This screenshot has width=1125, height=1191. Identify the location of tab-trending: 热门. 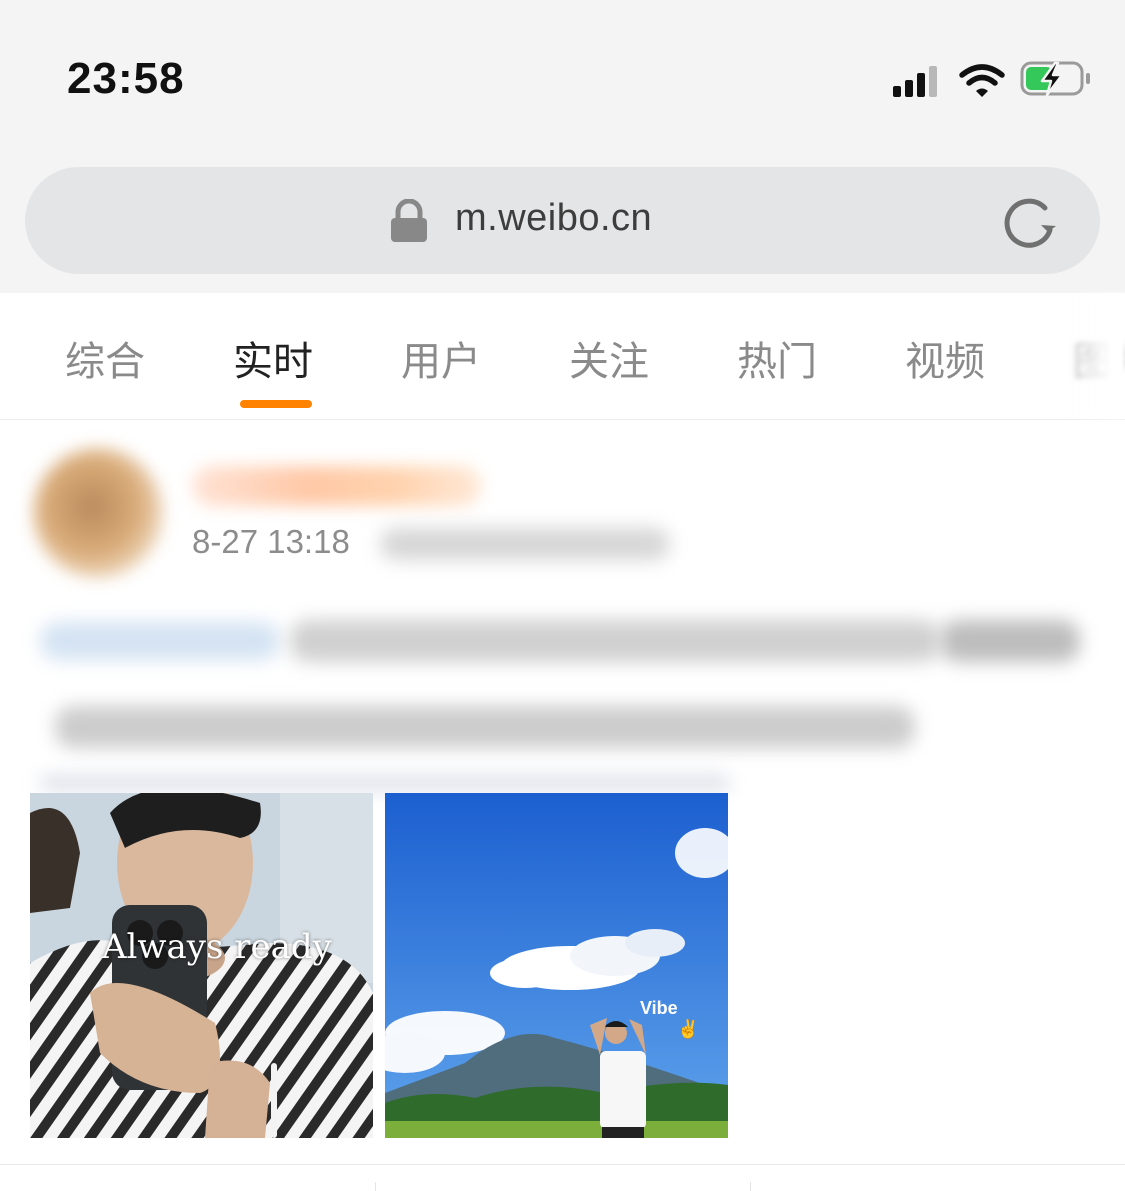
(777, 358).